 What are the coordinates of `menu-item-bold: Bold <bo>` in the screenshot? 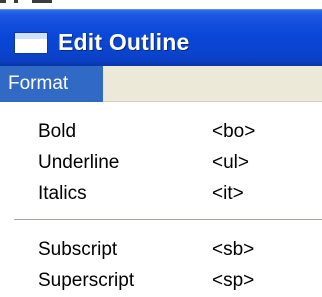 It's located at (161, 131).